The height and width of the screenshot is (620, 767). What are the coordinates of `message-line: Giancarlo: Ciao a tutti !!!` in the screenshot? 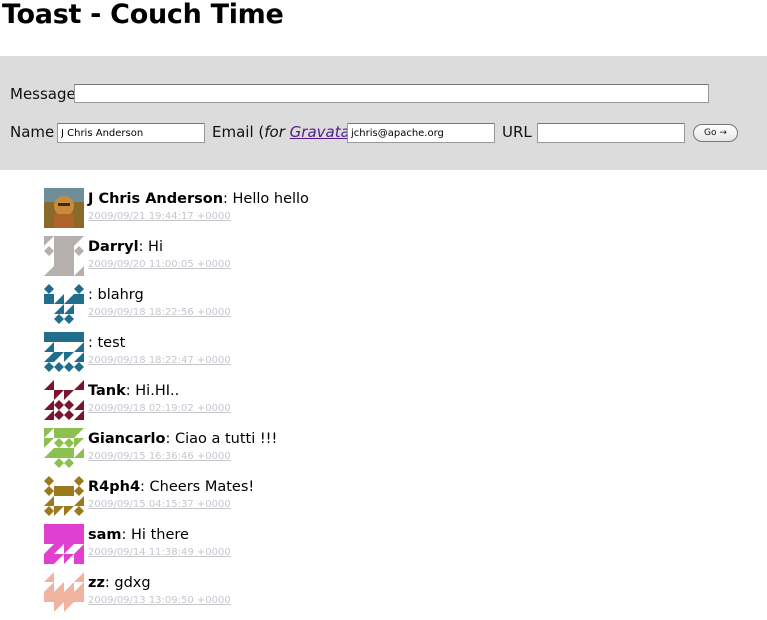 It's located at (182, 439).